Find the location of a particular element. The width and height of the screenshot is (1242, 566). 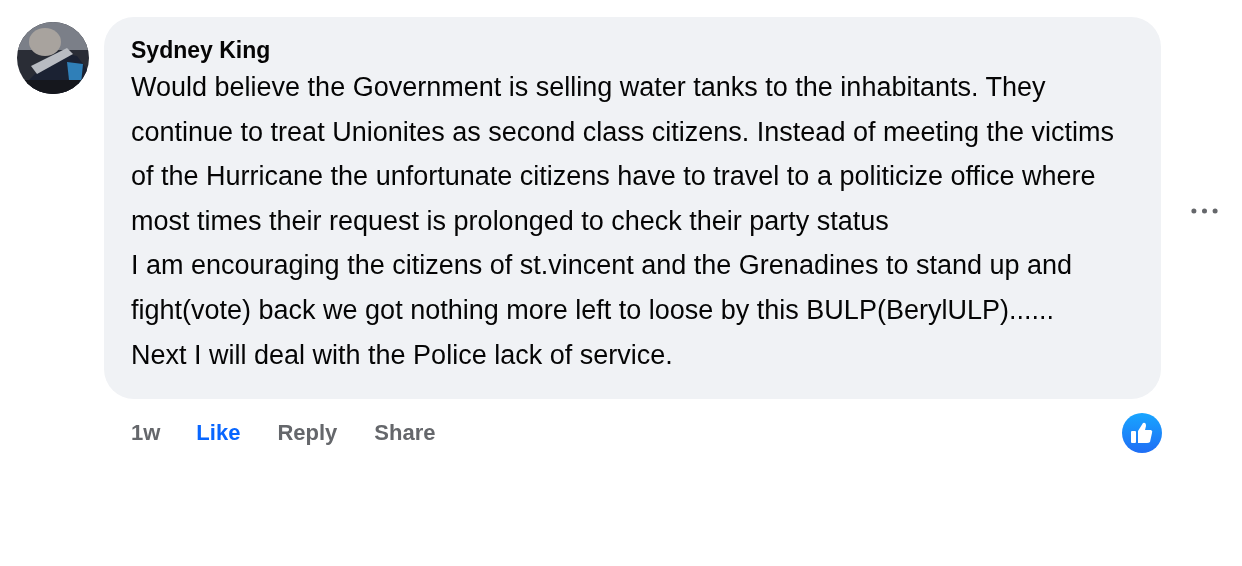

more-options-icon is located at coordinates (1204, 210).